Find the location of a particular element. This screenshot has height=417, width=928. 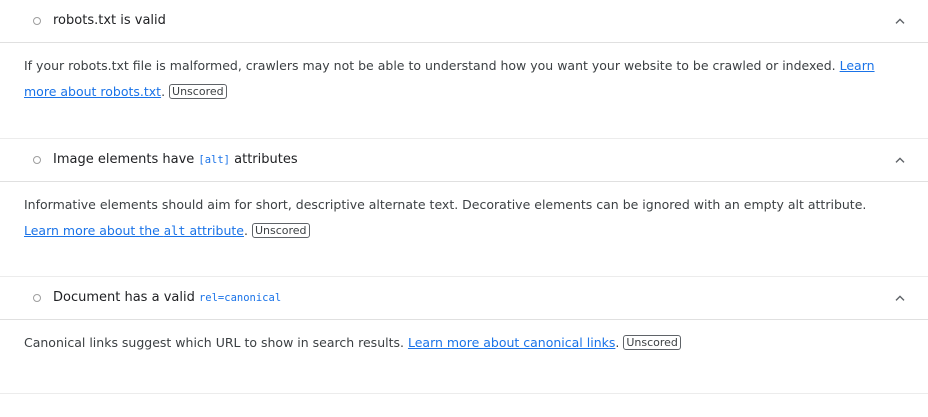

title-code: rel=canonical is located at coordinates (240, 298).